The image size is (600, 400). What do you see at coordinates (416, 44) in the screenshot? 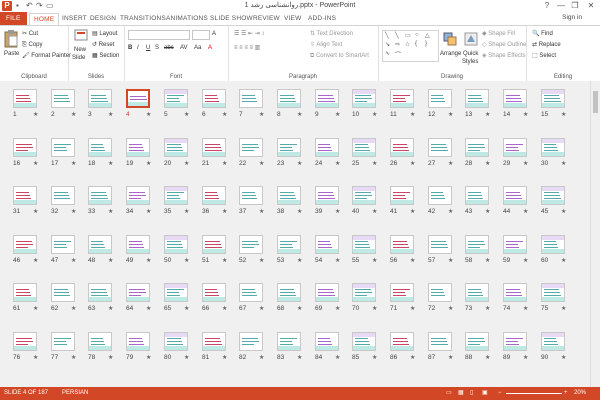
I see `brace-shape-icon: {` at bounding box center [416, 44].